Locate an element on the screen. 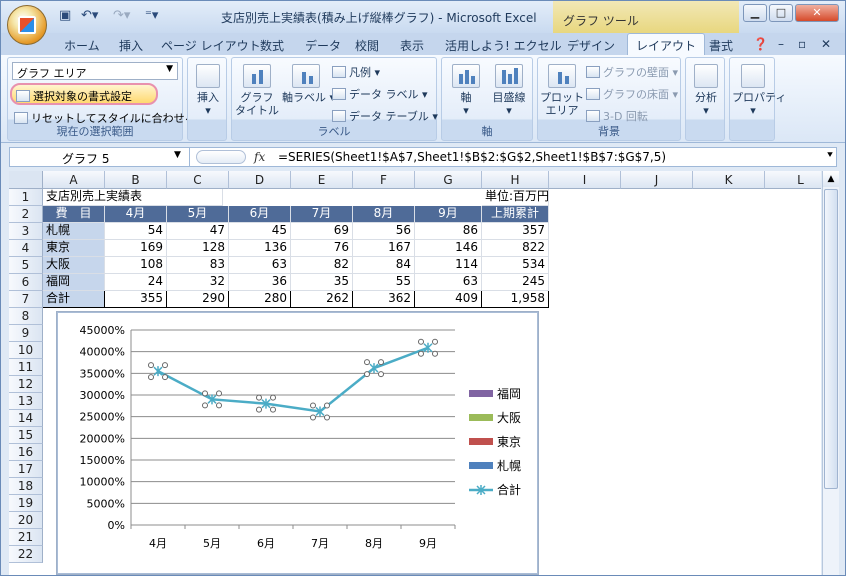  table-cell: 86 is located at coordinates (448, 231).